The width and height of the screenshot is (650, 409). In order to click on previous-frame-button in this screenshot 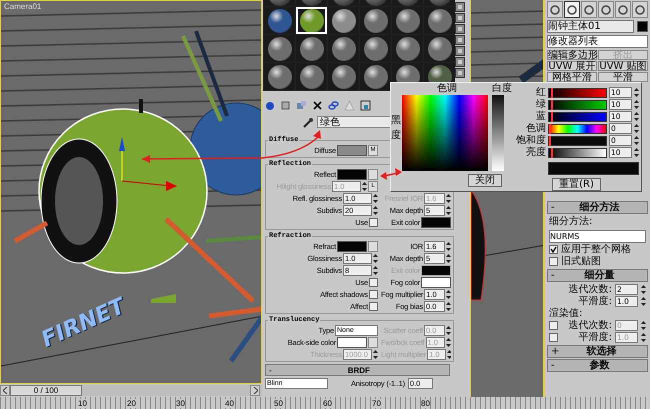, I will do `click(5, 390)`.